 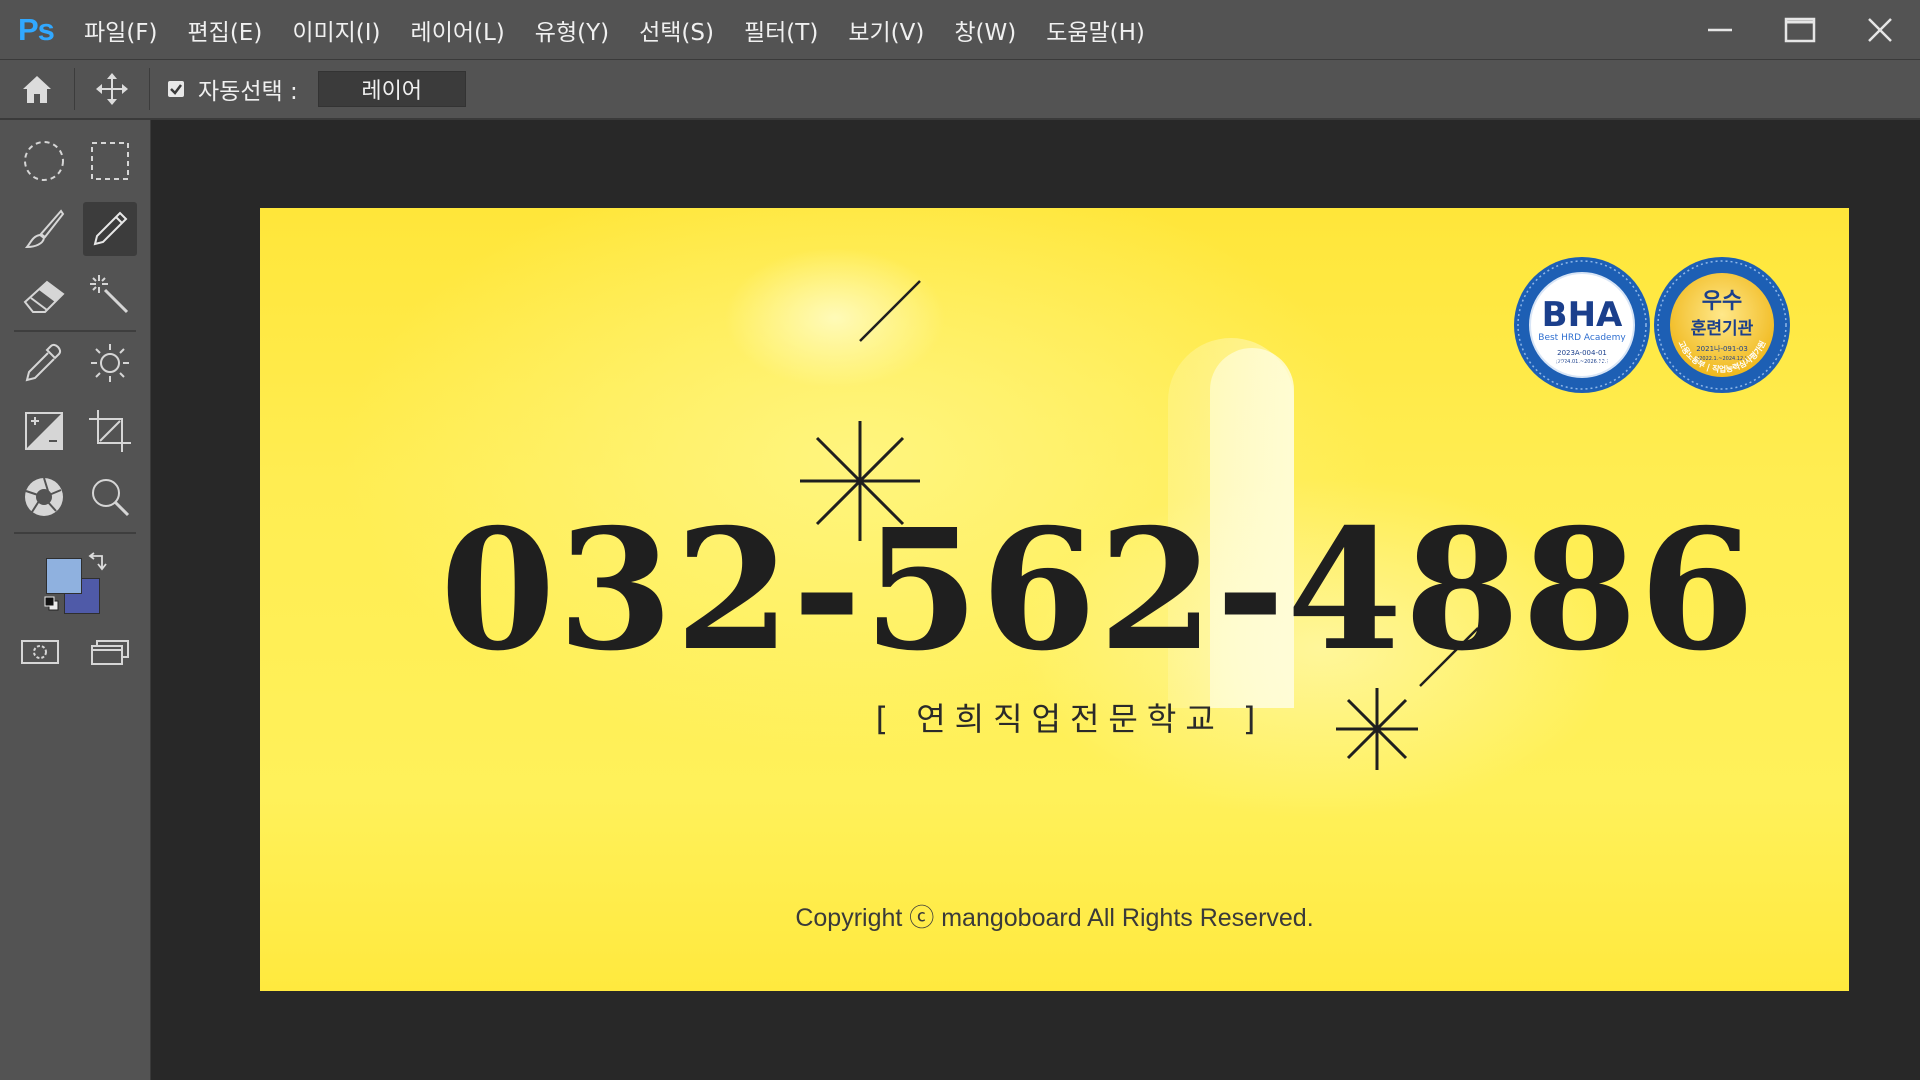 I want to click on checkmark-icon, so click(x=176, y=89).